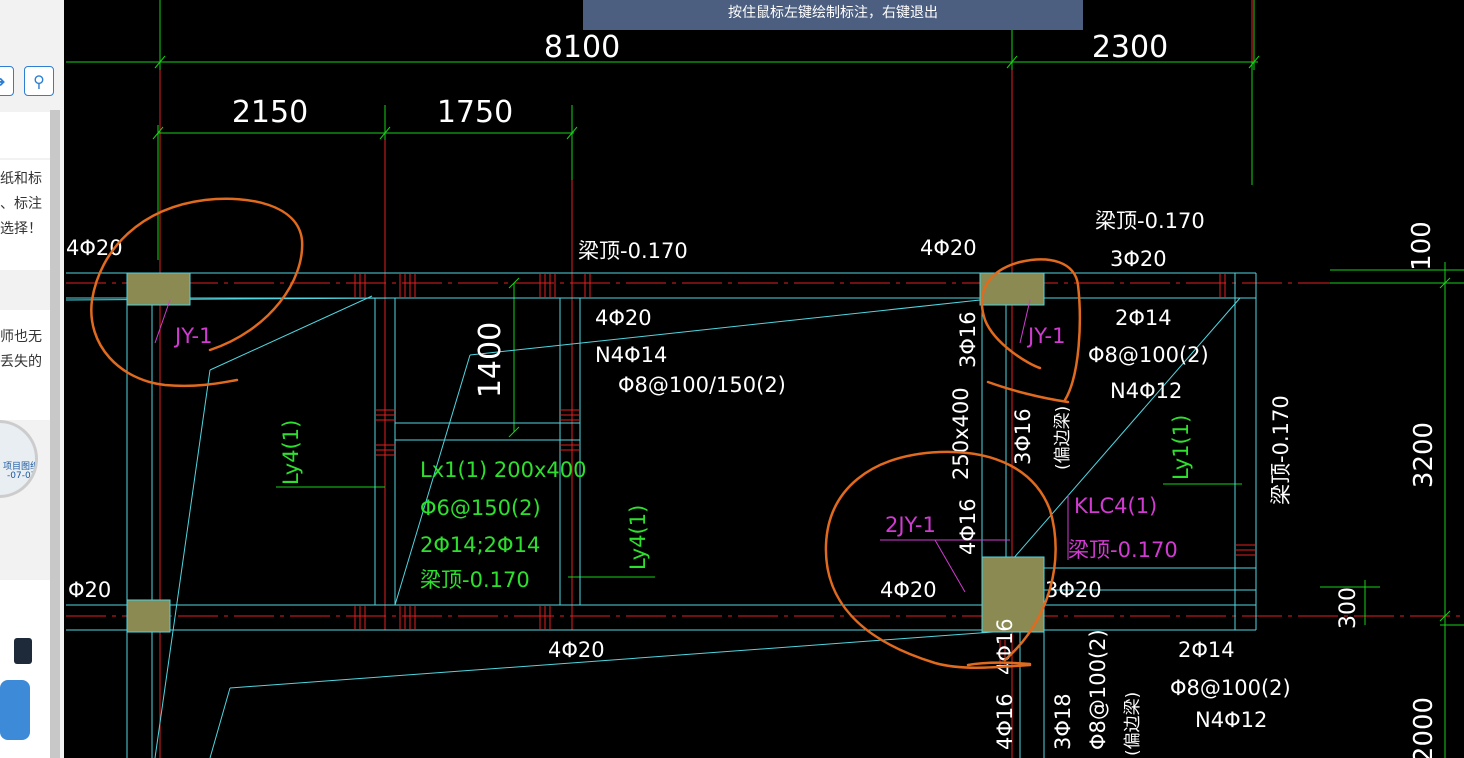 Image resolution: width=1464 pixels, height=758 pixels. What do you see at coordinates (1143, 318) in the screenshot?
I see `label-2phi14: 2Φ14` at bounding box center [1143, 318].